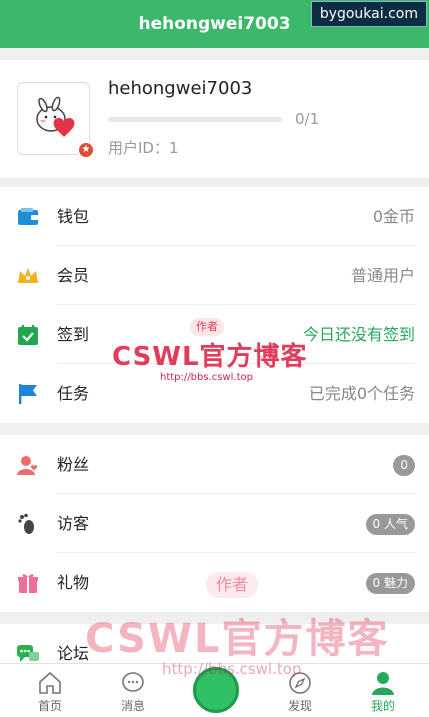 Image resolution: width=429 pixels, height=717 pixels. Describe the element at coordinates (237, 639) in the screenshot. I see `watermark-brand-large: CSWL官方博客` at that location.